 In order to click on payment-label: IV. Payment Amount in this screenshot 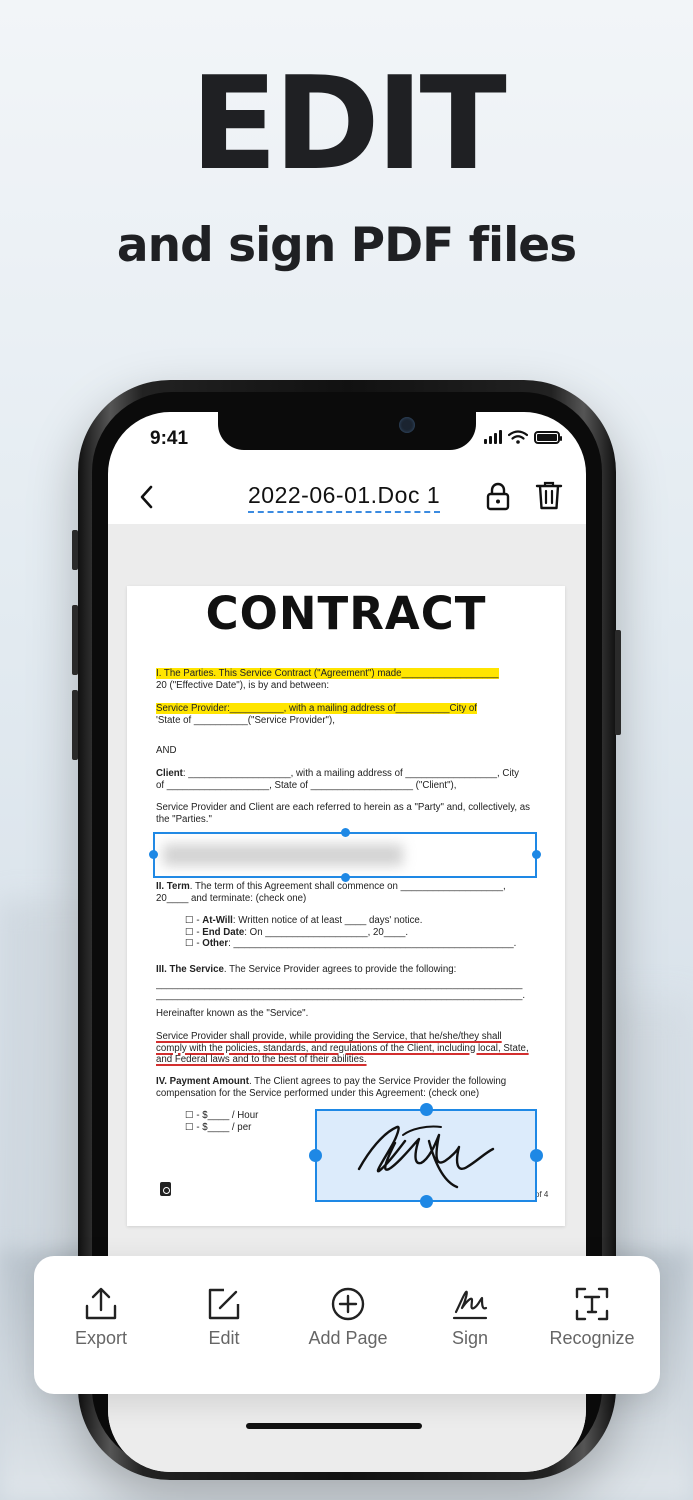, I will do `click(202, 1081)`.